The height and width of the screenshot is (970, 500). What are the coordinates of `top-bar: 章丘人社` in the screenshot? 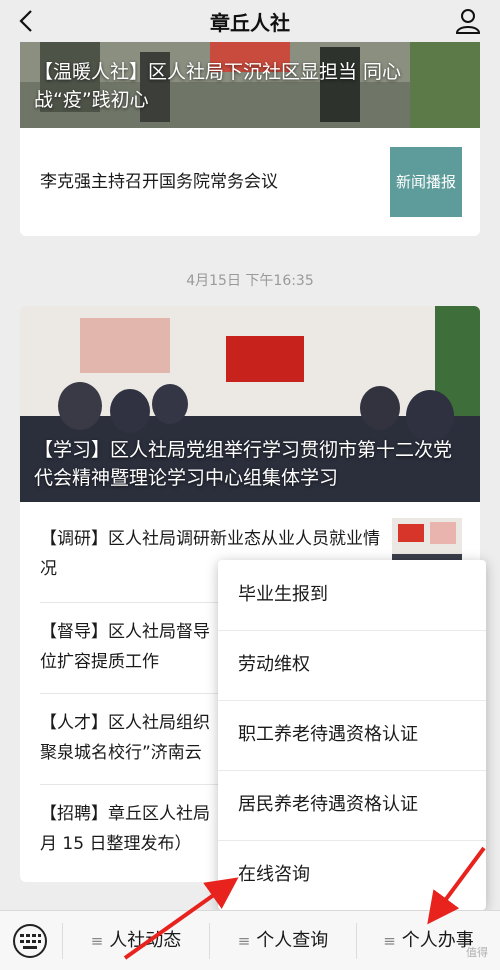 It's located at (250, 21).